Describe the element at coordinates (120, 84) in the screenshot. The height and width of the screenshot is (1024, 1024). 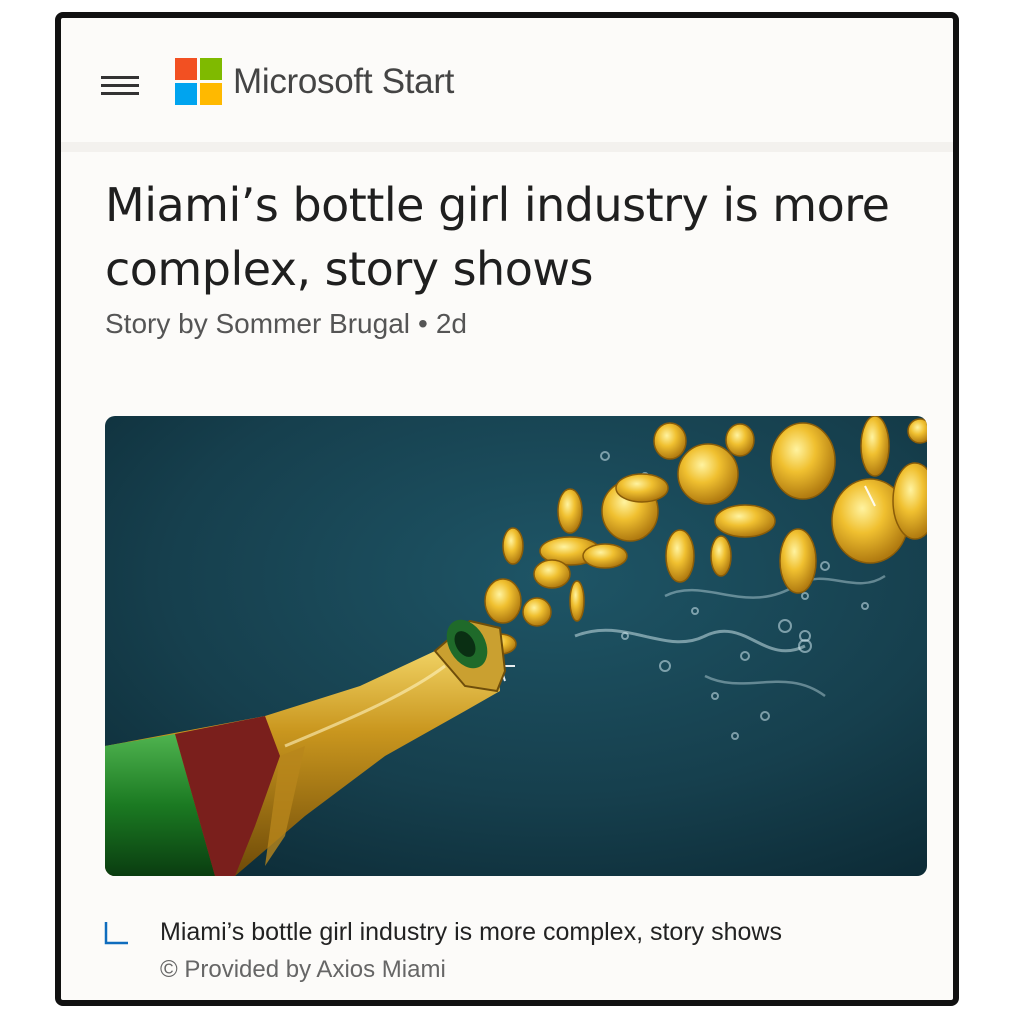
I see `hamburger-menu-icon` at that location.